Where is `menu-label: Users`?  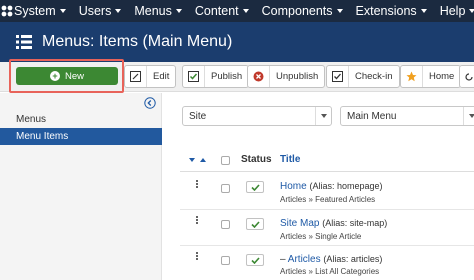
menu-label: Users is located at coordinates (95, 11).